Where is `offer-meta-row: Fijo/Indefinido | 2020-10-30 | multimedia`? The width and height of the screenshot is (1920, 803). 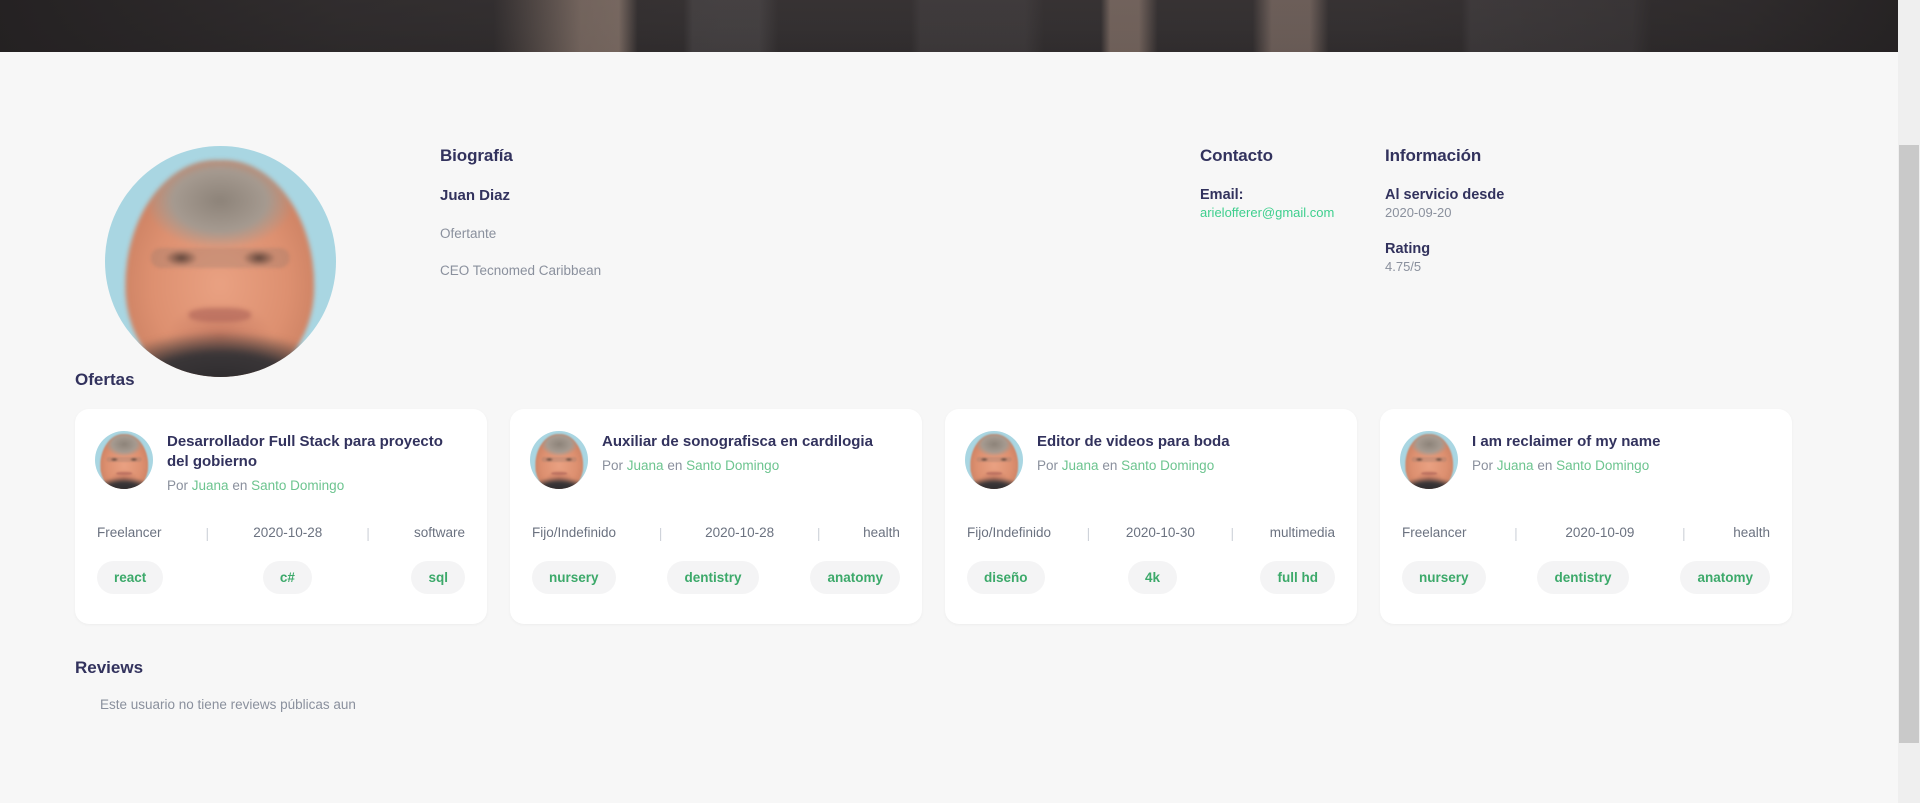 offer-meta-row: Fijo/Indefinido | 2020-10-30 | multimedia is located at coordinates (1151, 532).